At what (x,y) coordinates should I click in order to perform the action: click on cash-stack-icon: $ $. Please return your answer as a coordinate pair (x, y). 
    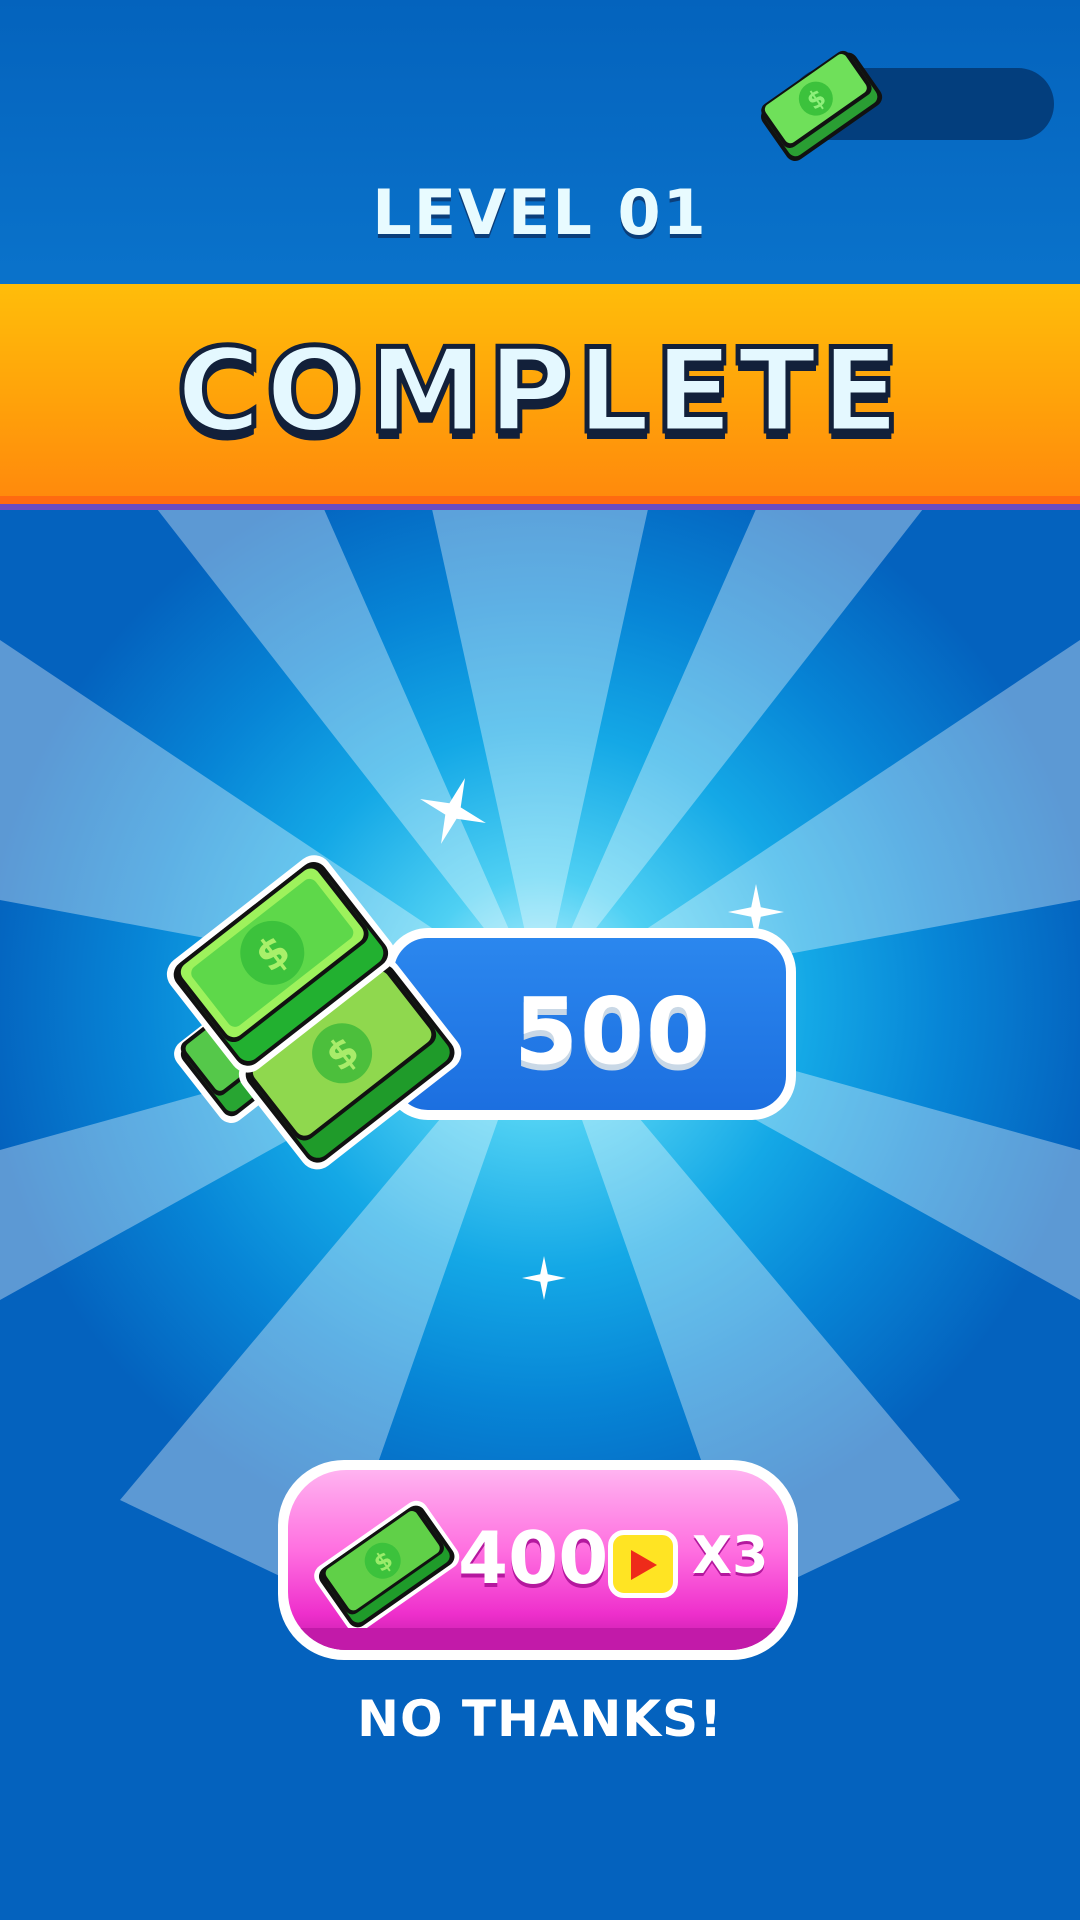
    Looking at the image, I should click on (314, 1012).